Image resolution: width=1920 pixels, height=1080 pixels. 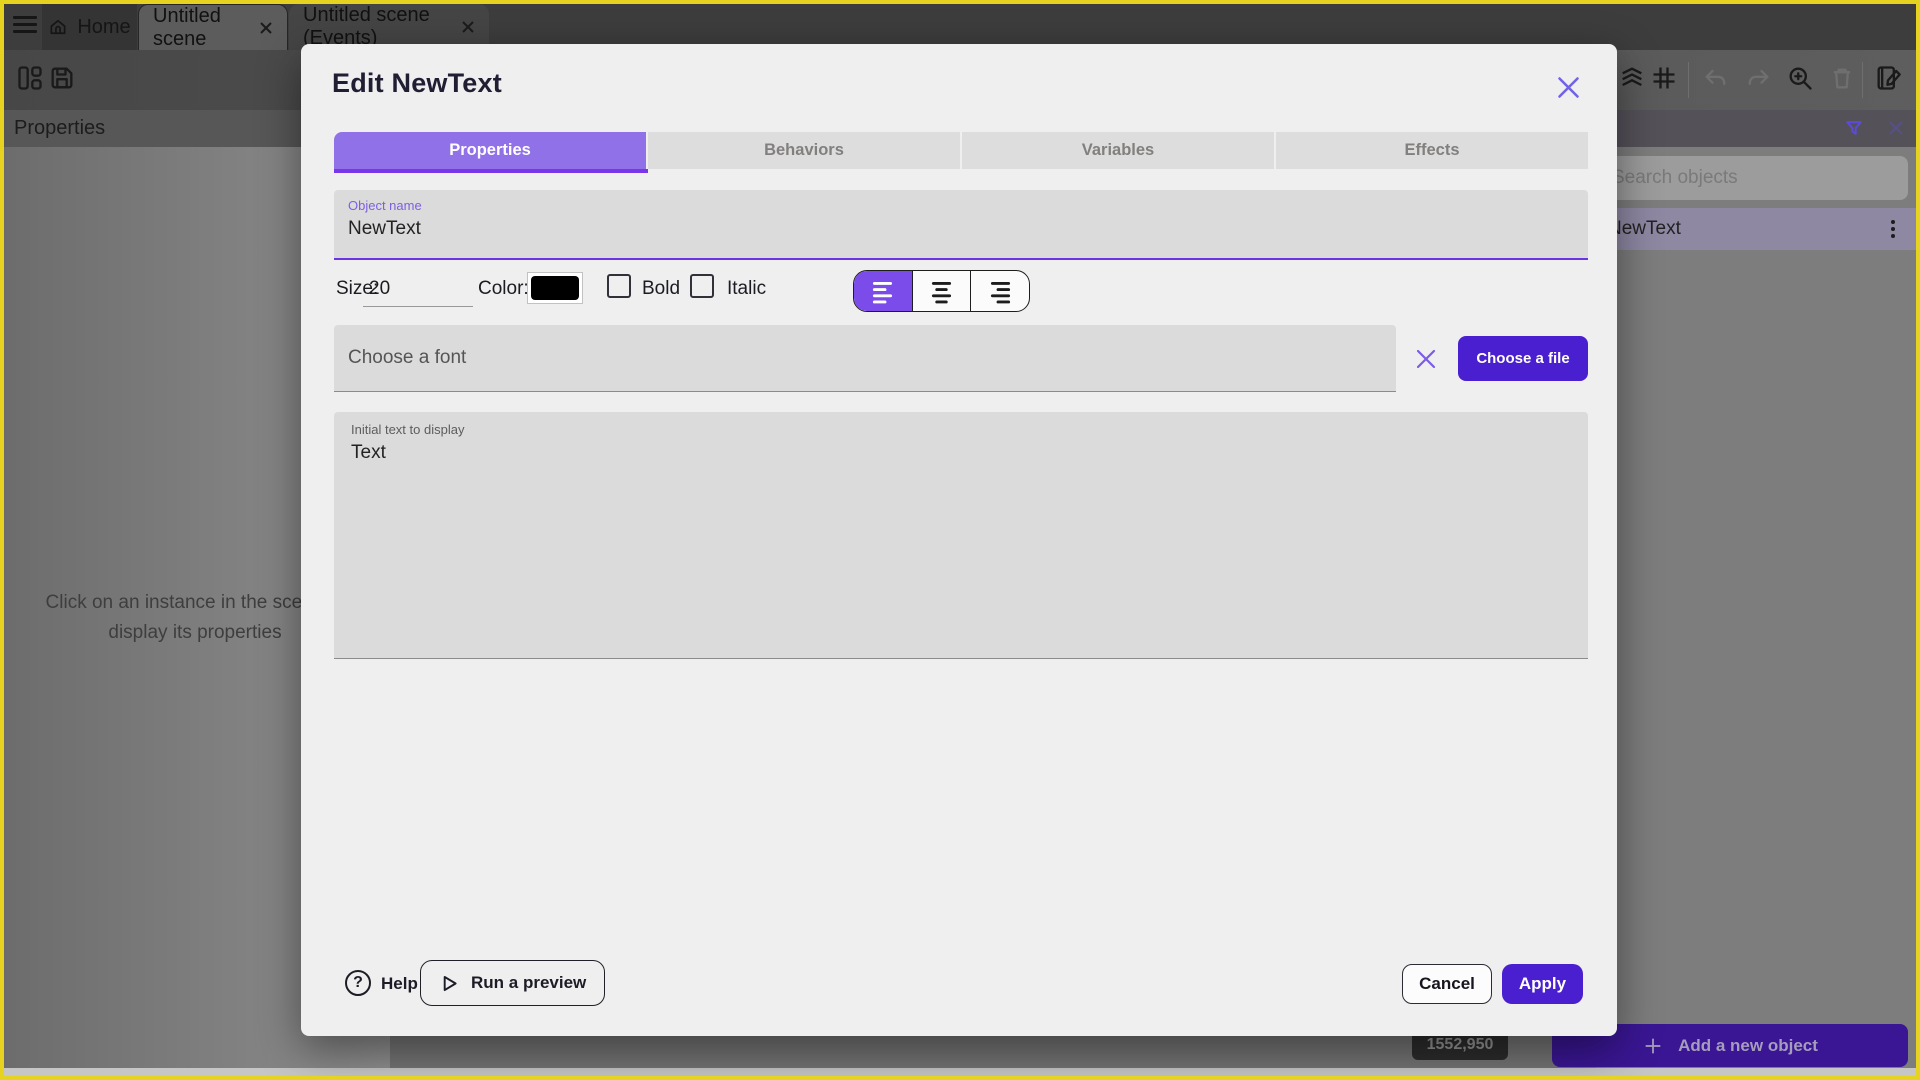 I want to click on dialog-close-icon, so click(x=1568, y=87).